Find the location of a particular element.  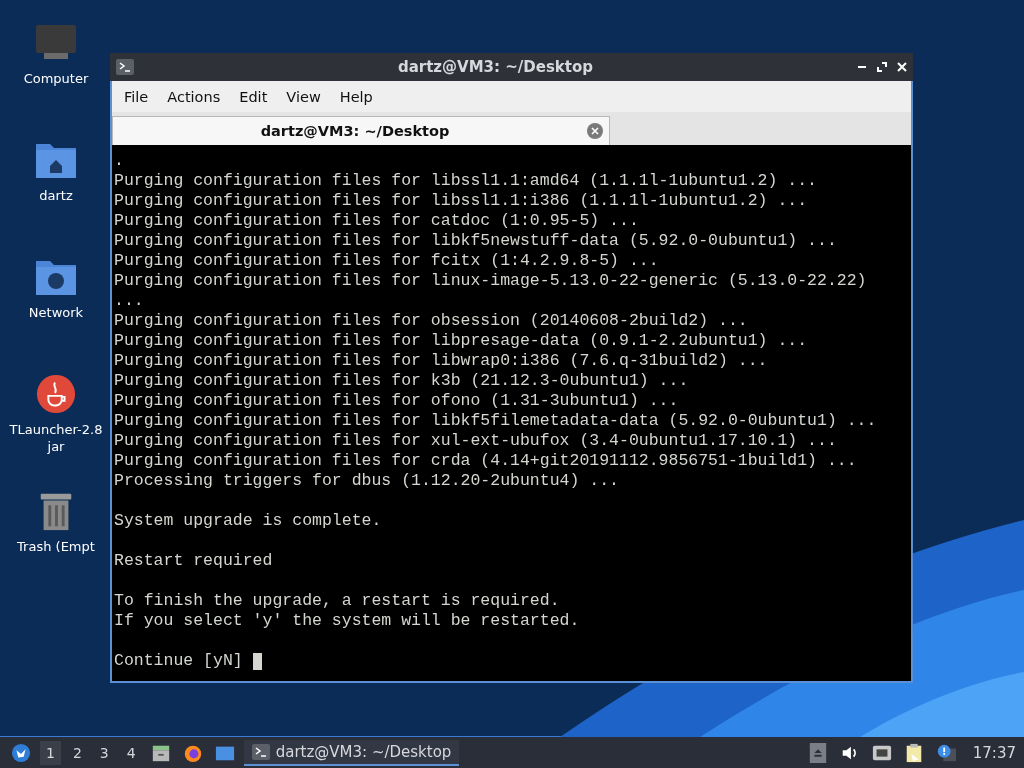

close-icon is located at coordinates (902, 67).